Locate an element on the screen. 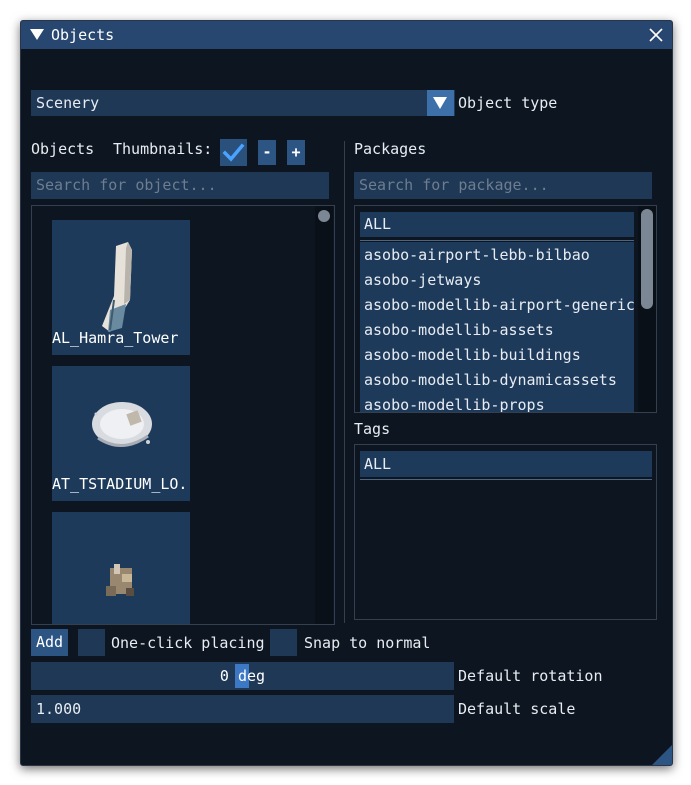  tags-label: Tags is located at coordinates (372, 429).